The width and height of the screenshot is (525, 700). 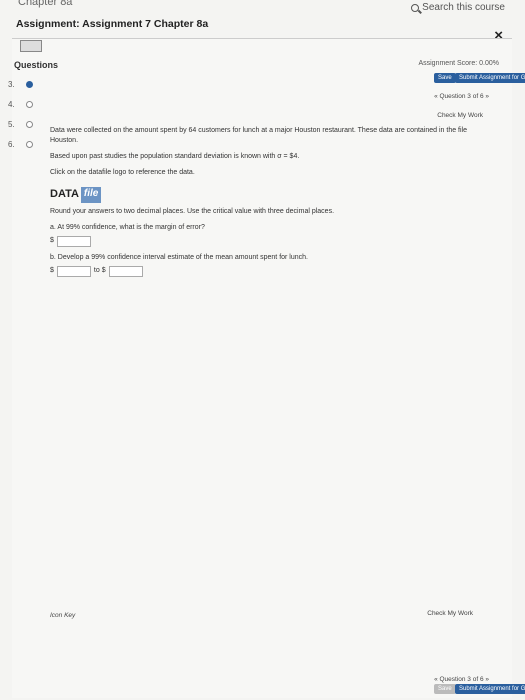 I want to click on assignment-title: Assignment: Assignment 7 Chapter 8a, so click(x=112, y=24).